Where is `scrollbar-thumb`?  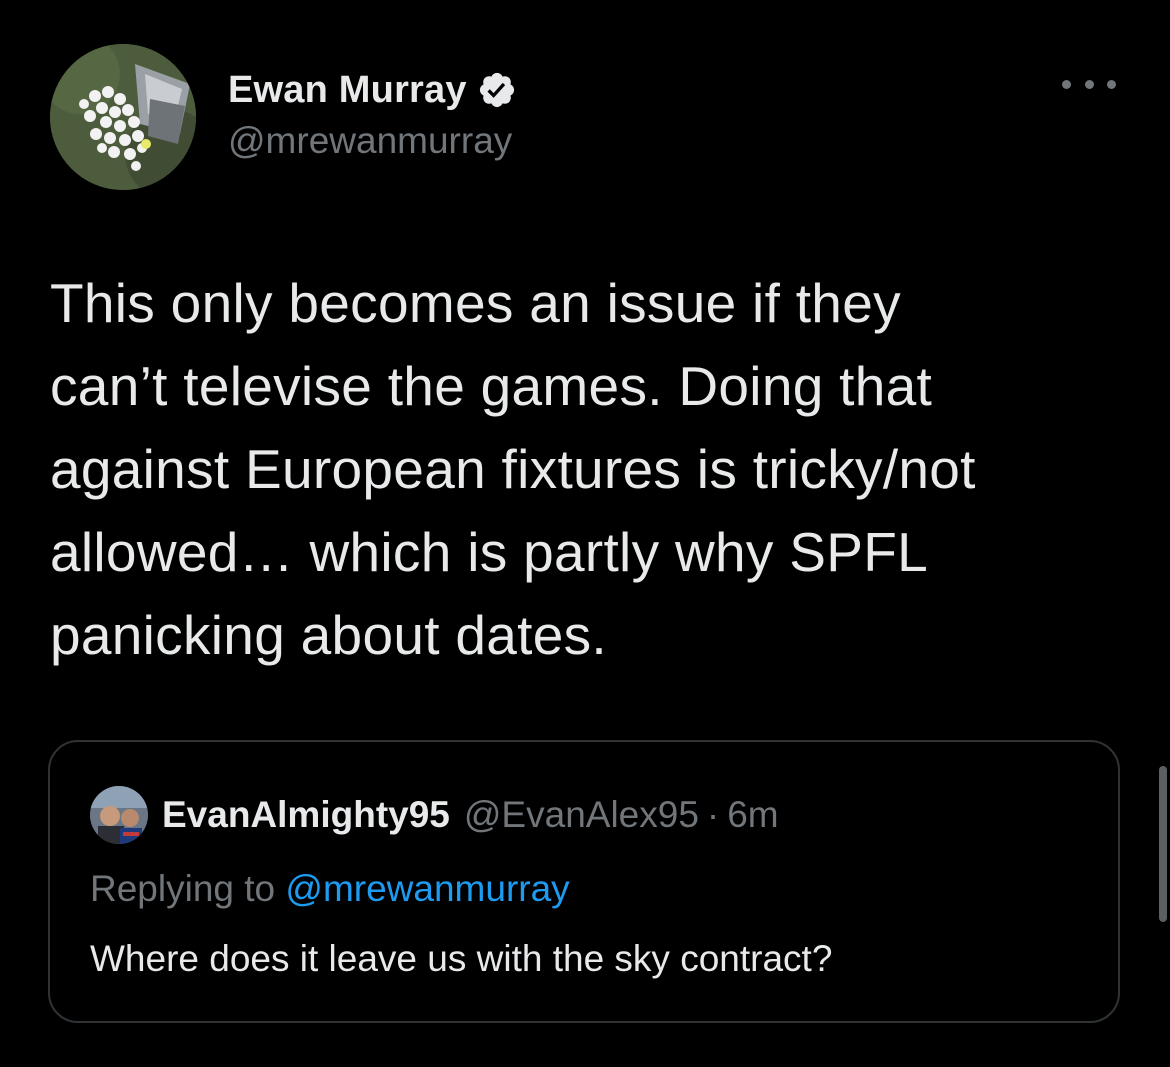
scrollbar-thumb is located at coordinates (1163, 844).